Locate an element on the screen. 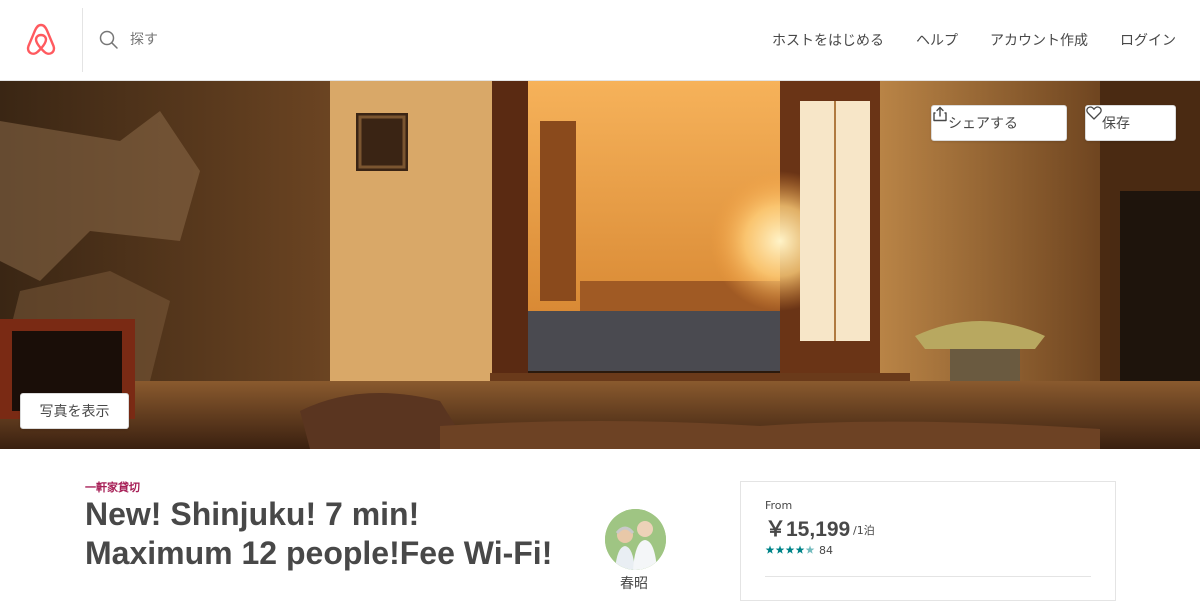 Image resolution: width=1200 pixels, height=601 pixels. airbnb-logo-icon is located at coordinates (41, 40).